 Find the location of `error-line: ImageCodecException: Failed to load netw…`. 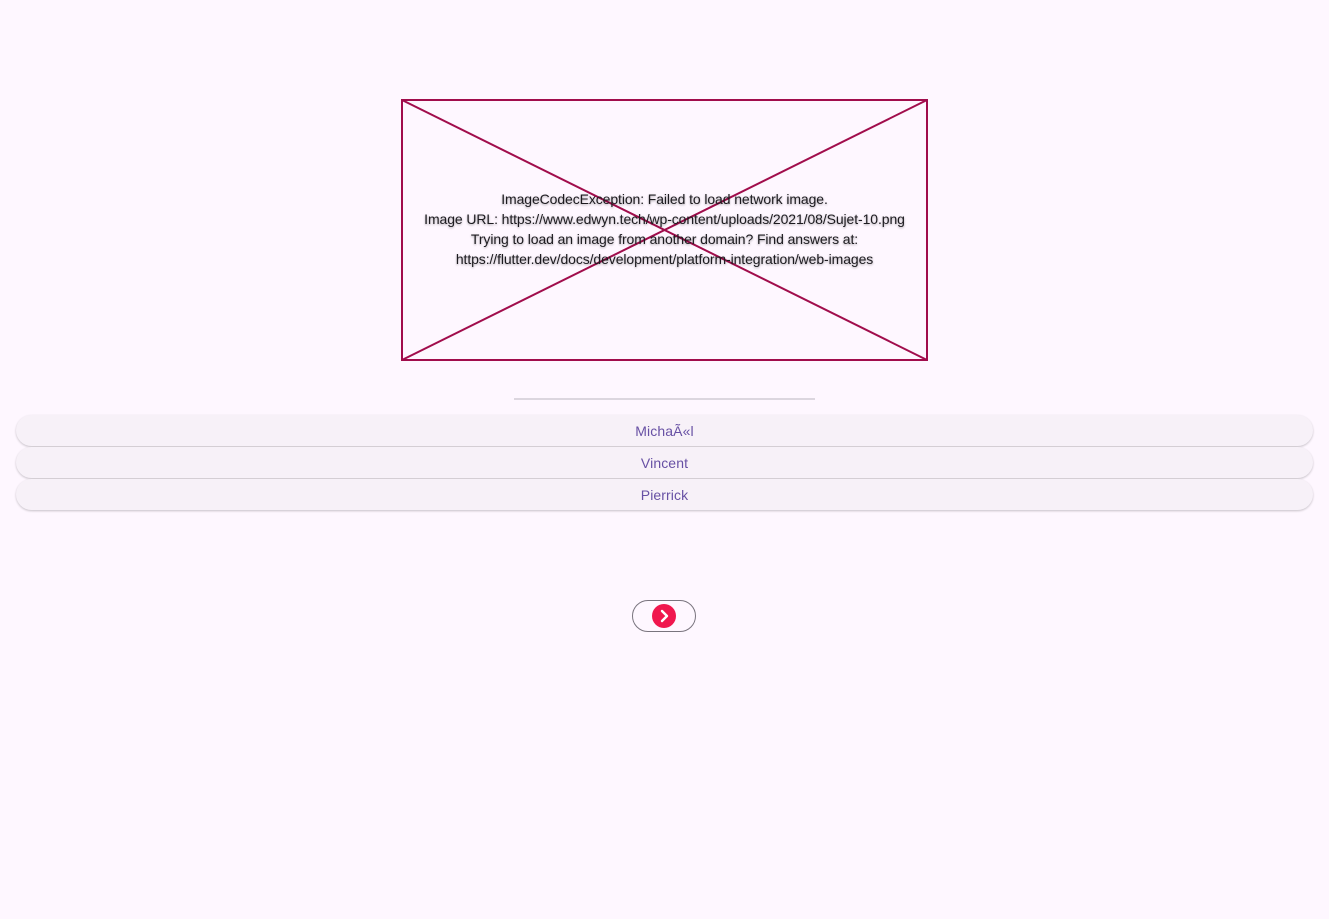

error-line: ImageCodecException: Failed to load netw… is located at coordinates (664, 199).